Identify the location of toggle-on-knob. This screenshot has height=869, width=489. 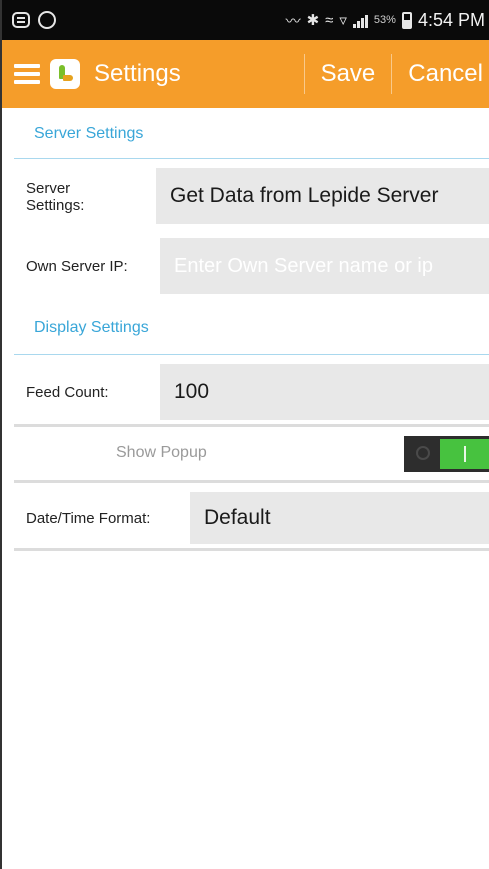
(464, 454).